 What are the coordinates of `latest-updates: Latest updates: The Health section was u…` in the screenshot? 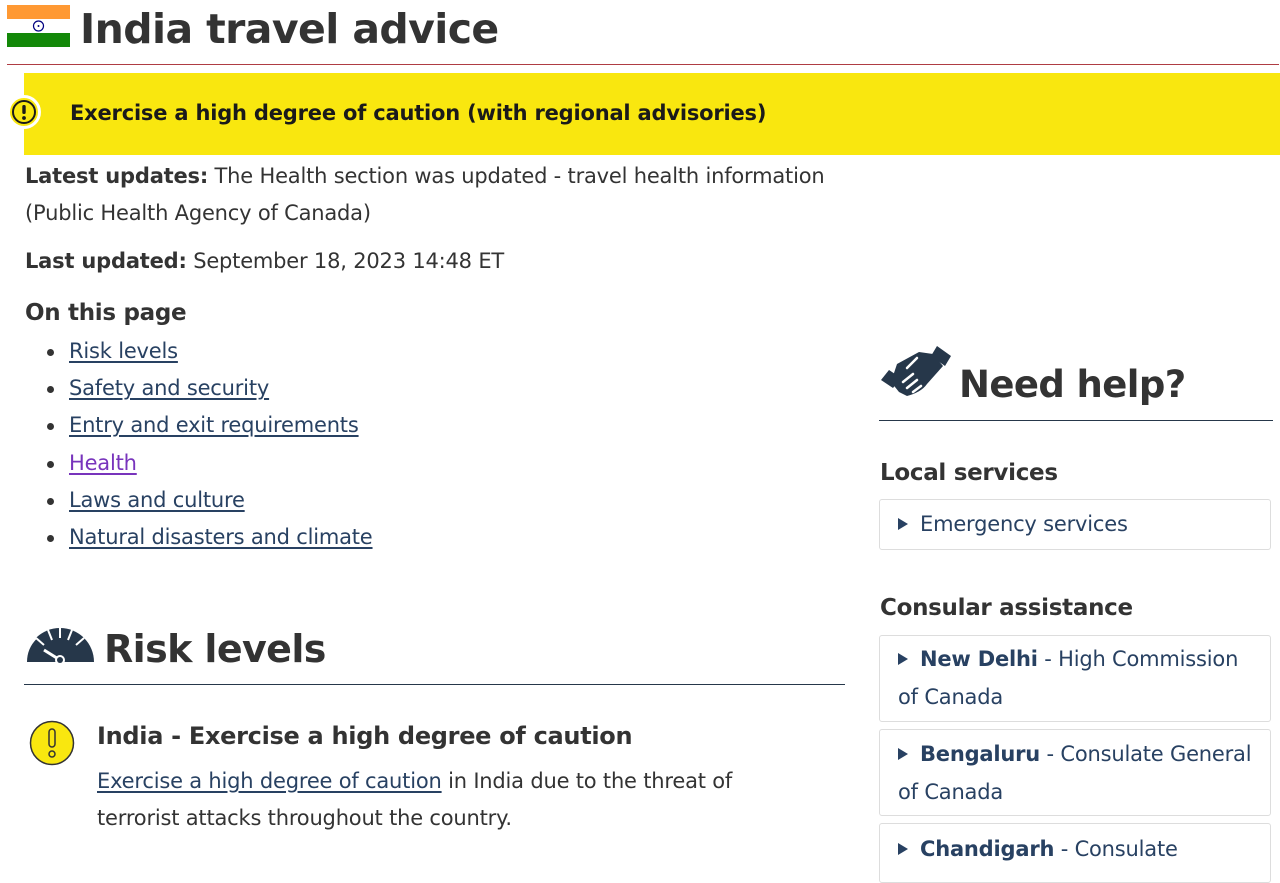 It's located at (440, 195).